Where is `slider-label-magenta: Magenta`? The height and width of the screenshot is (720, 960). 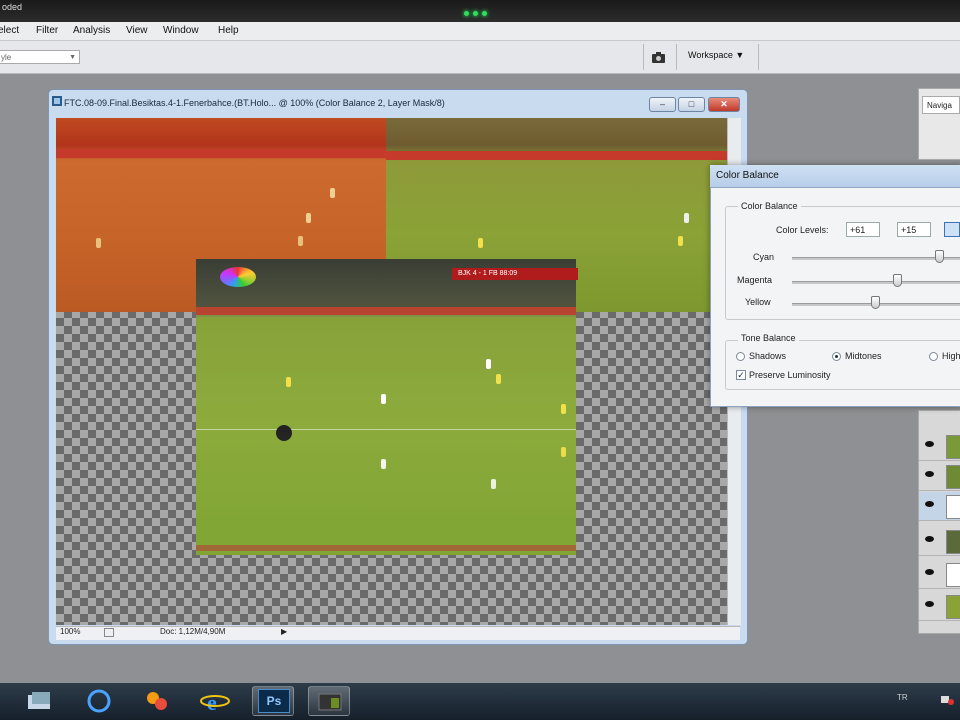
slider-label-magenta: Magenta is located at coordinates (755, 280).